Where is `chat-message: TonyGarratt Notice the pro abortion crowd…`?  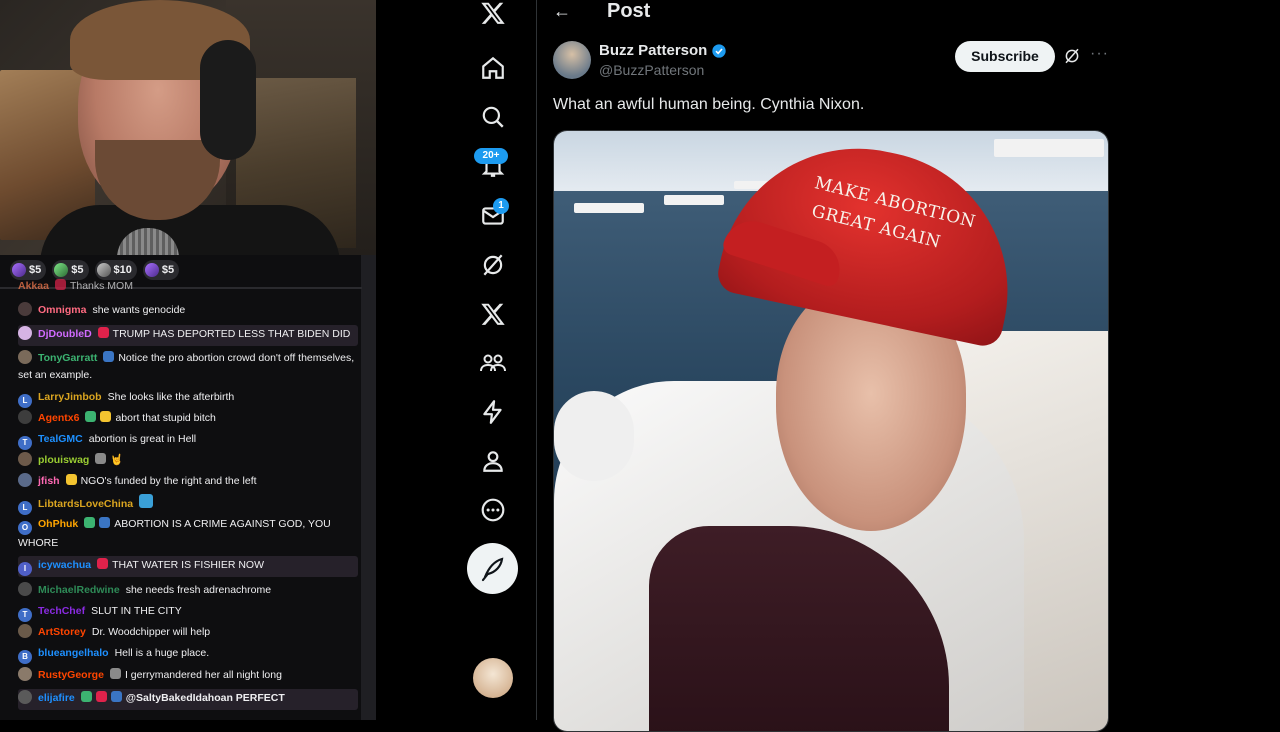 chat-message: TonyGarratt Notice the pro abortion crowd… is located at coordinates (188, 367).